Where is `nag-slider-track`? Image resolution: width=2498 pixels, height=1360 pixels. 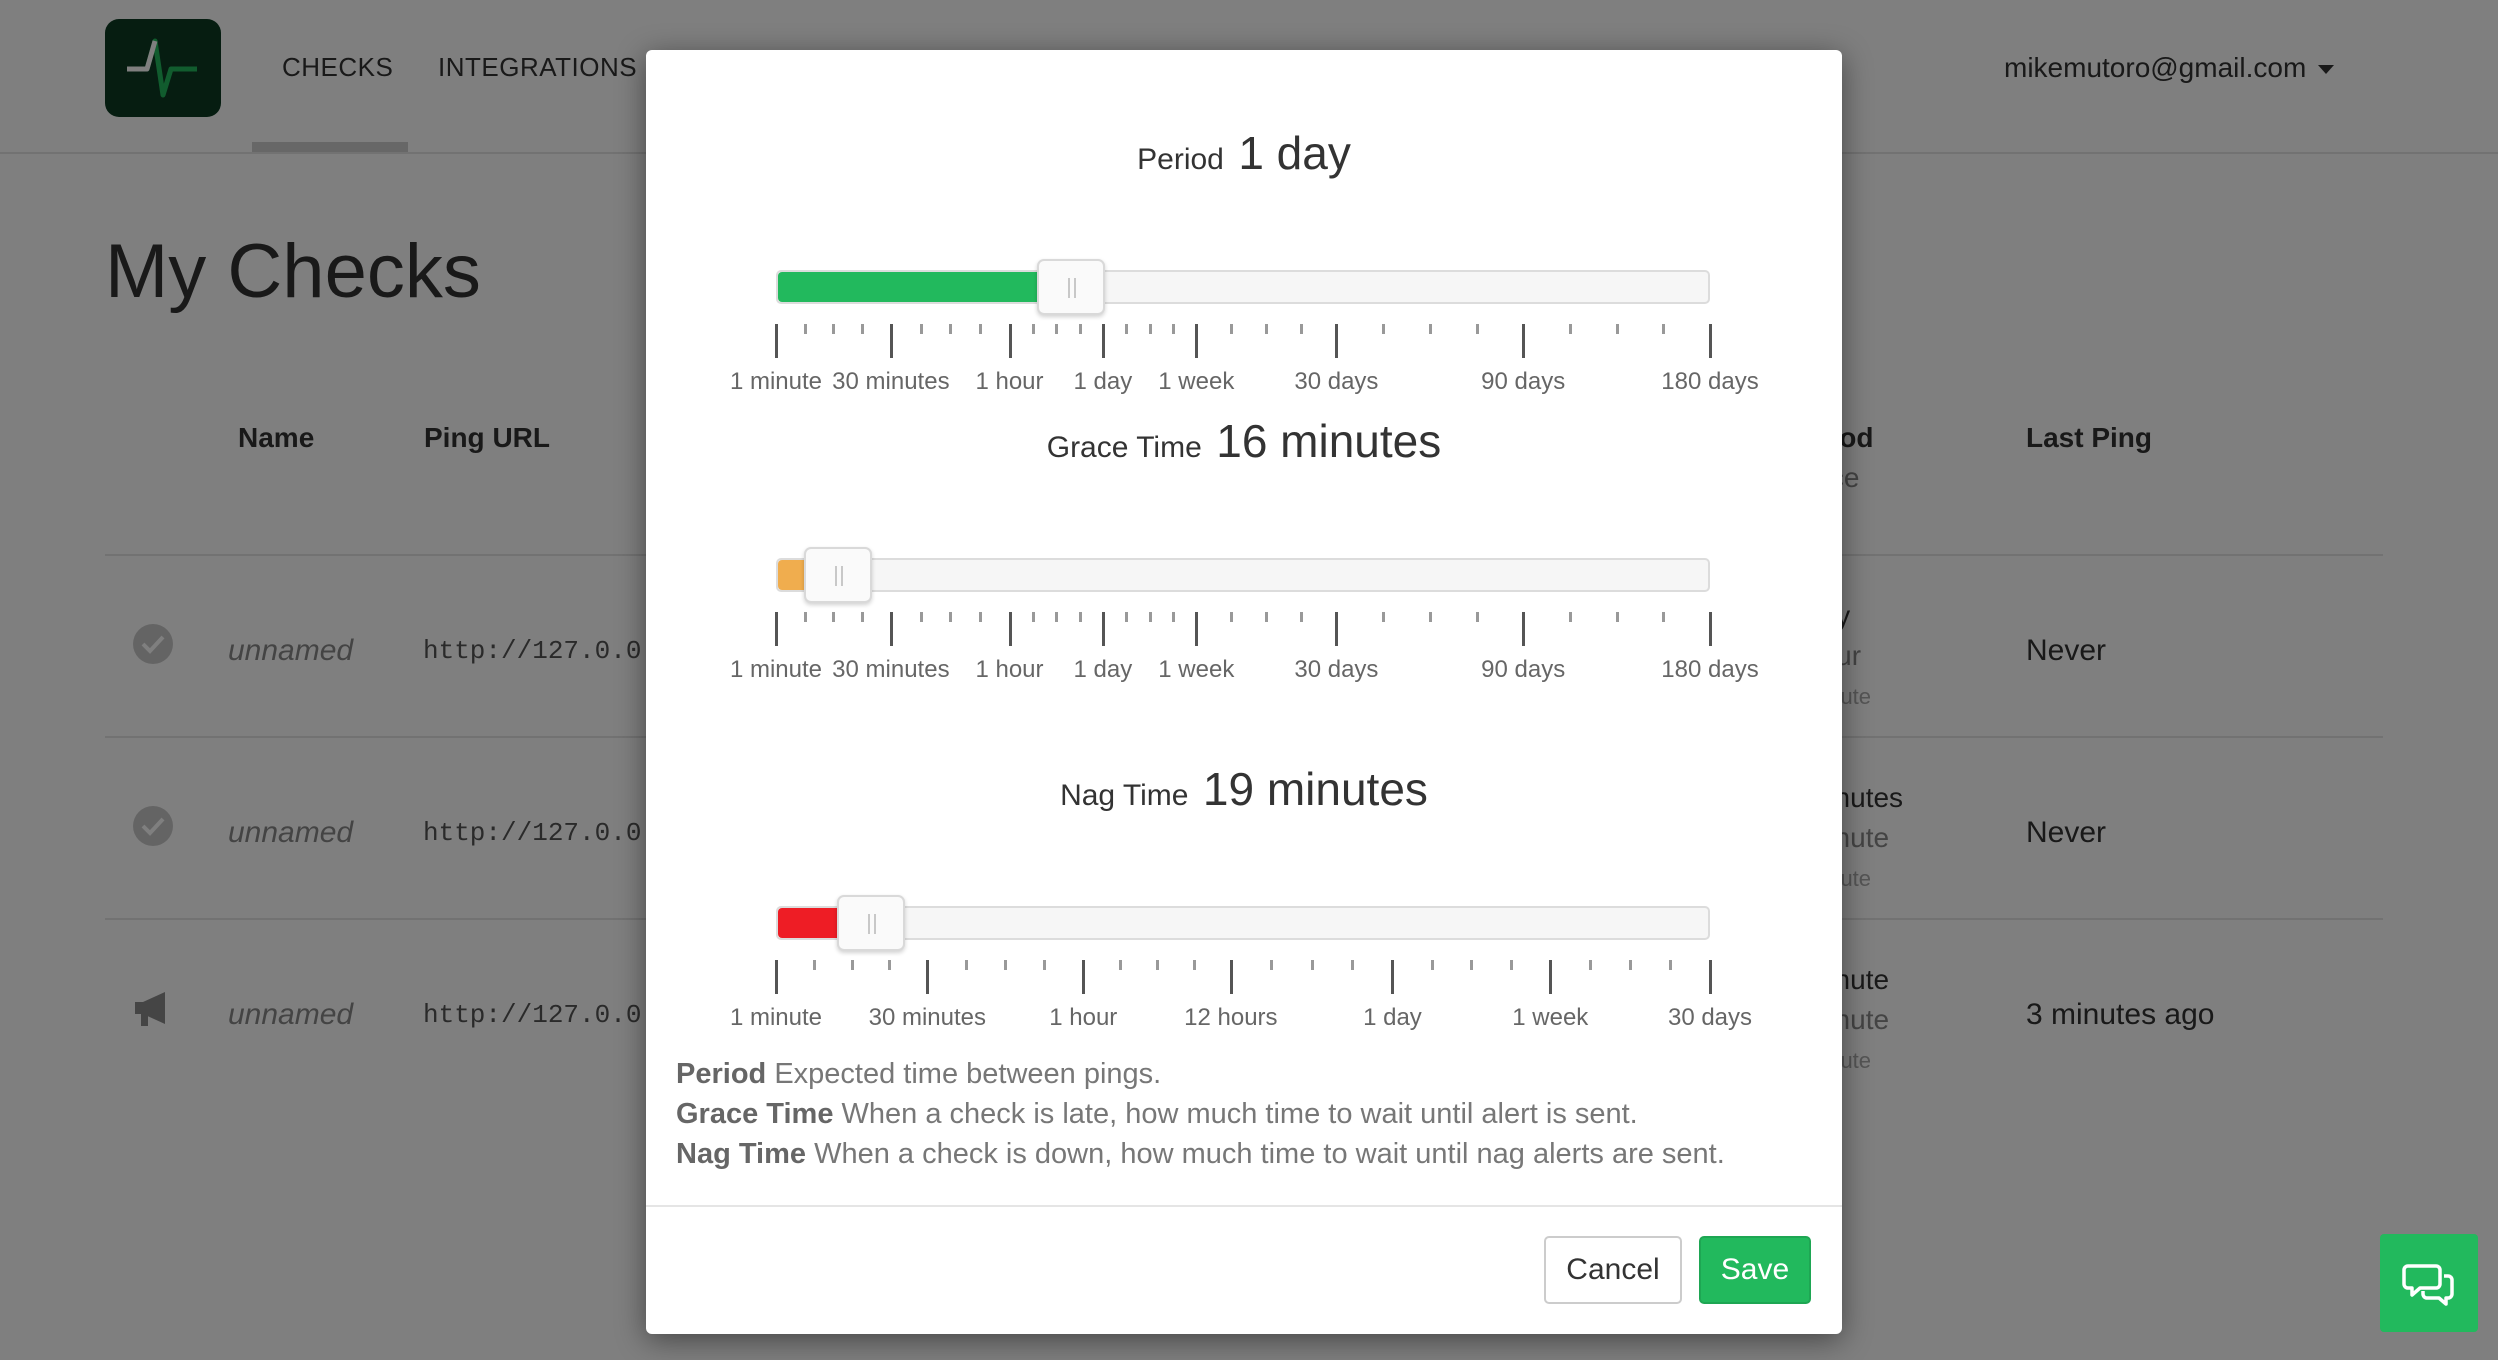
nag-slider-track is located at coordinates (1243, 923).